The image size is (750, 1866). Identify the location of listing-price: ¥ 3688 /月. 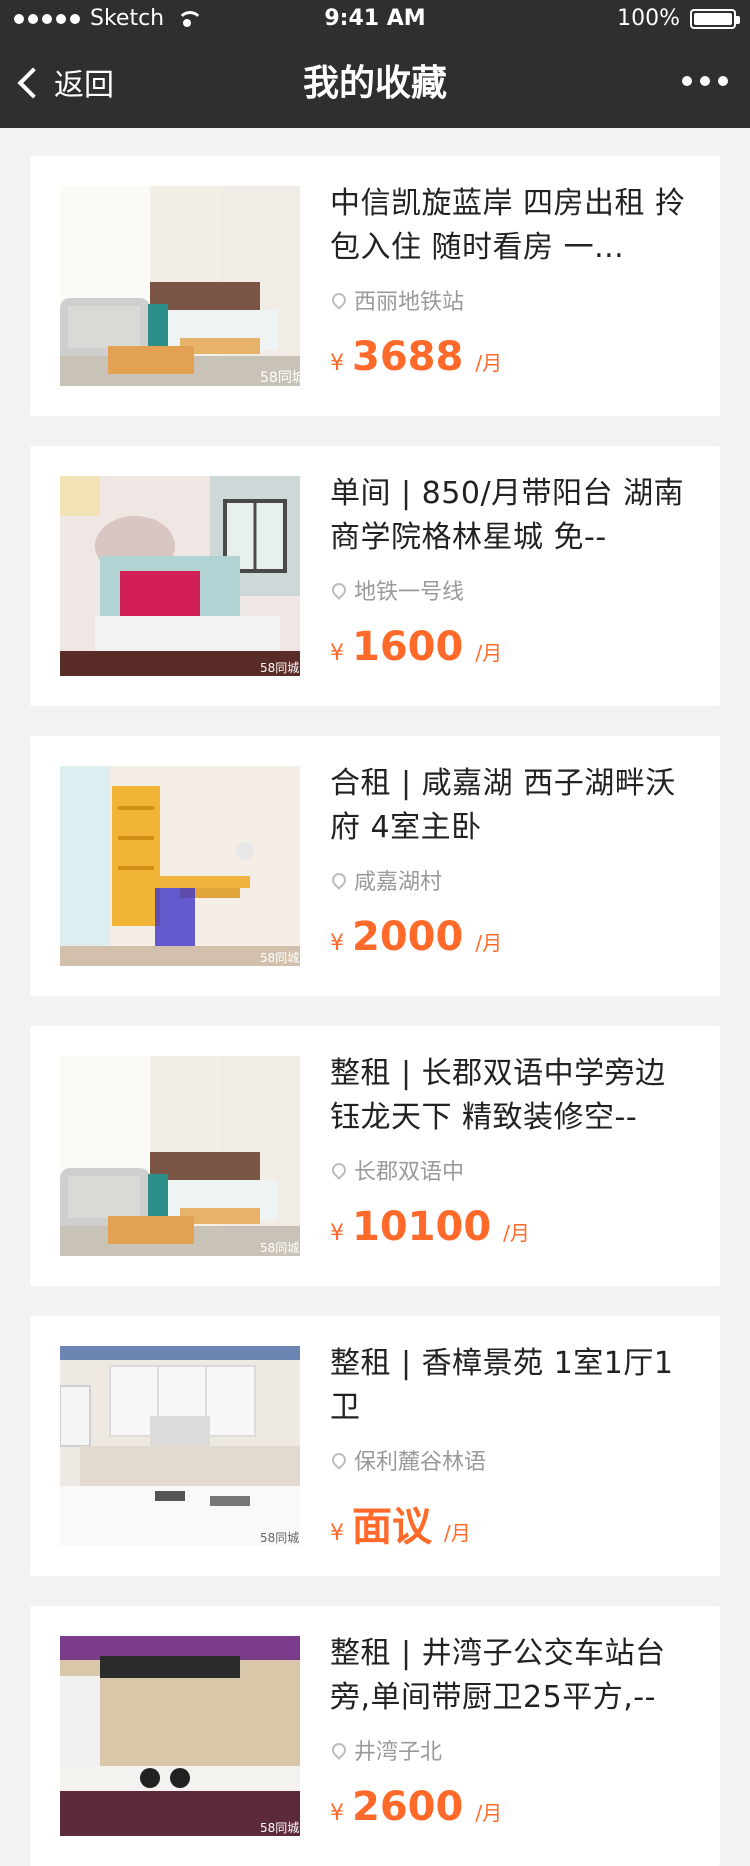
(510, 357).